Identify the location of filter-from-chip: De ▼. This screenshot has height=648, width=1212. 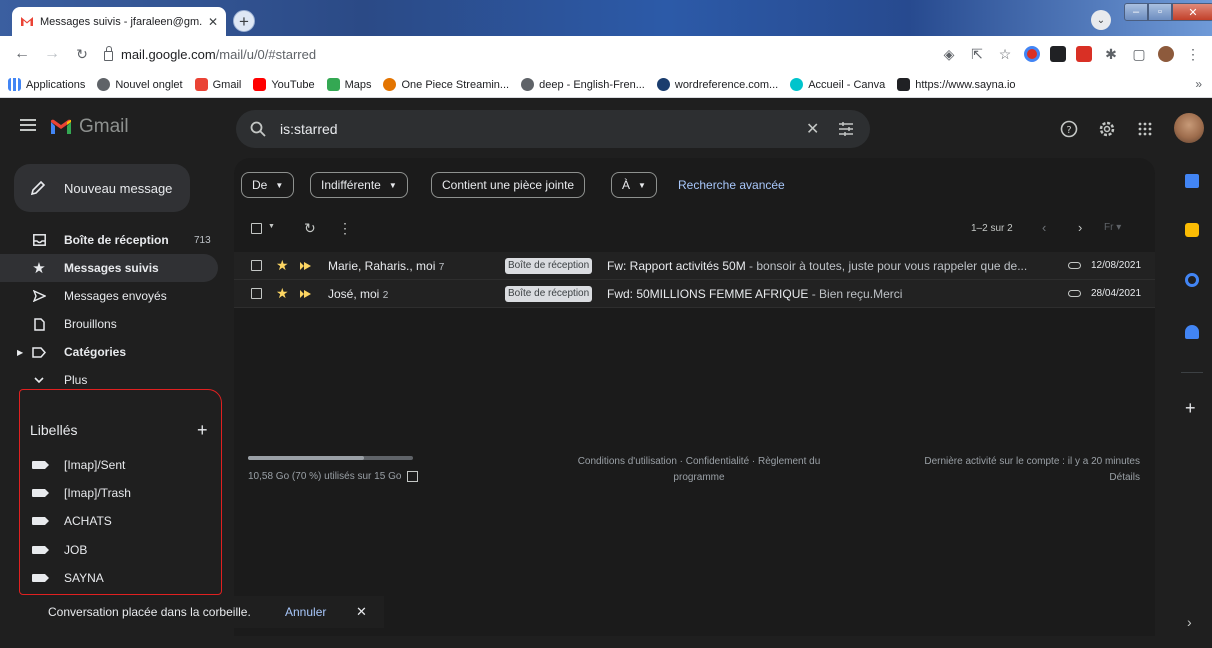
(268, 185).